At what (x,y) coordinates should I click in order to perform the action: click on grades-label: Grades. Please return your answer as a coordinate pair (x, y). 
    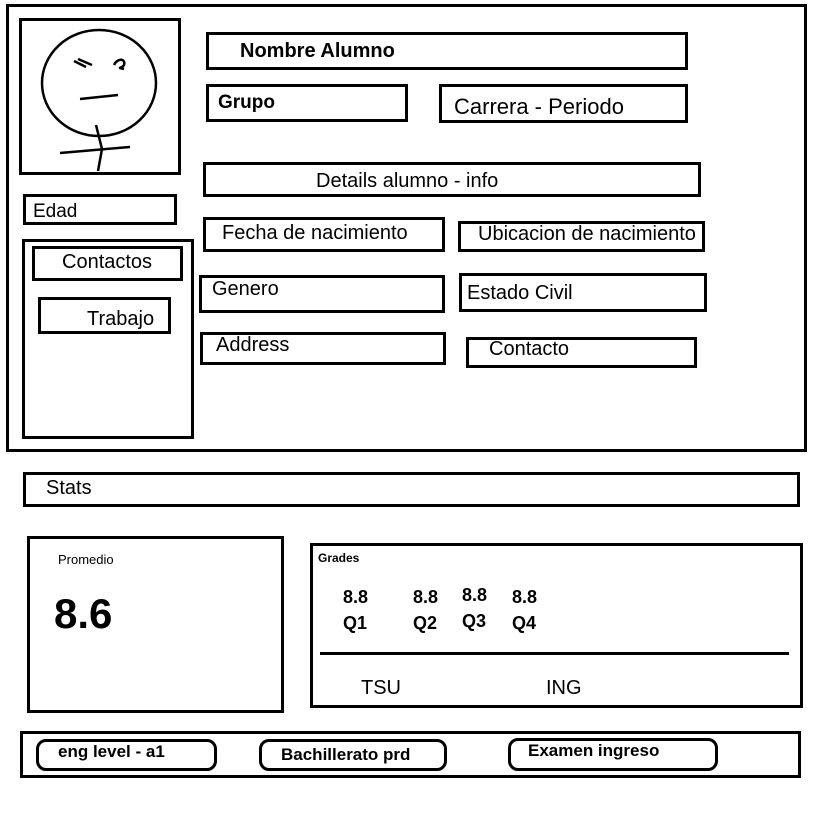
    Looking at the image, I should click on (339, 558).